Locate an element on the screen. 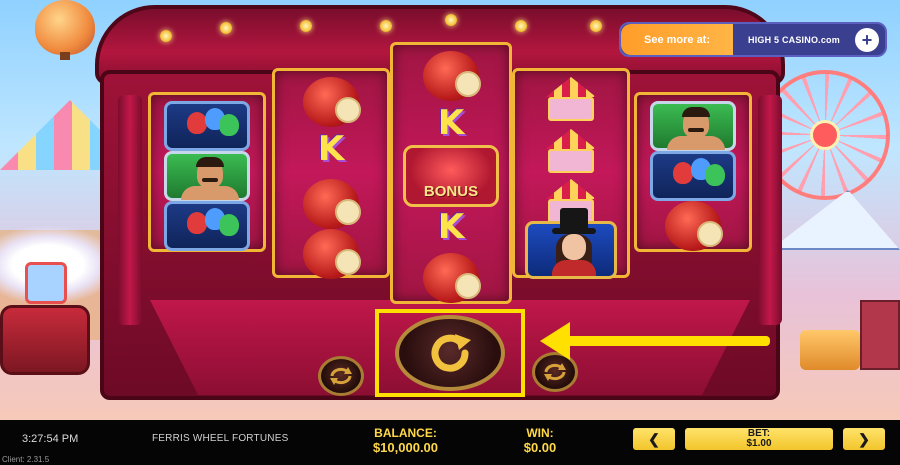 Image resolution: width=900 pixels, height=465 pixels. reel-2: K is located at coordinates (331, 173).